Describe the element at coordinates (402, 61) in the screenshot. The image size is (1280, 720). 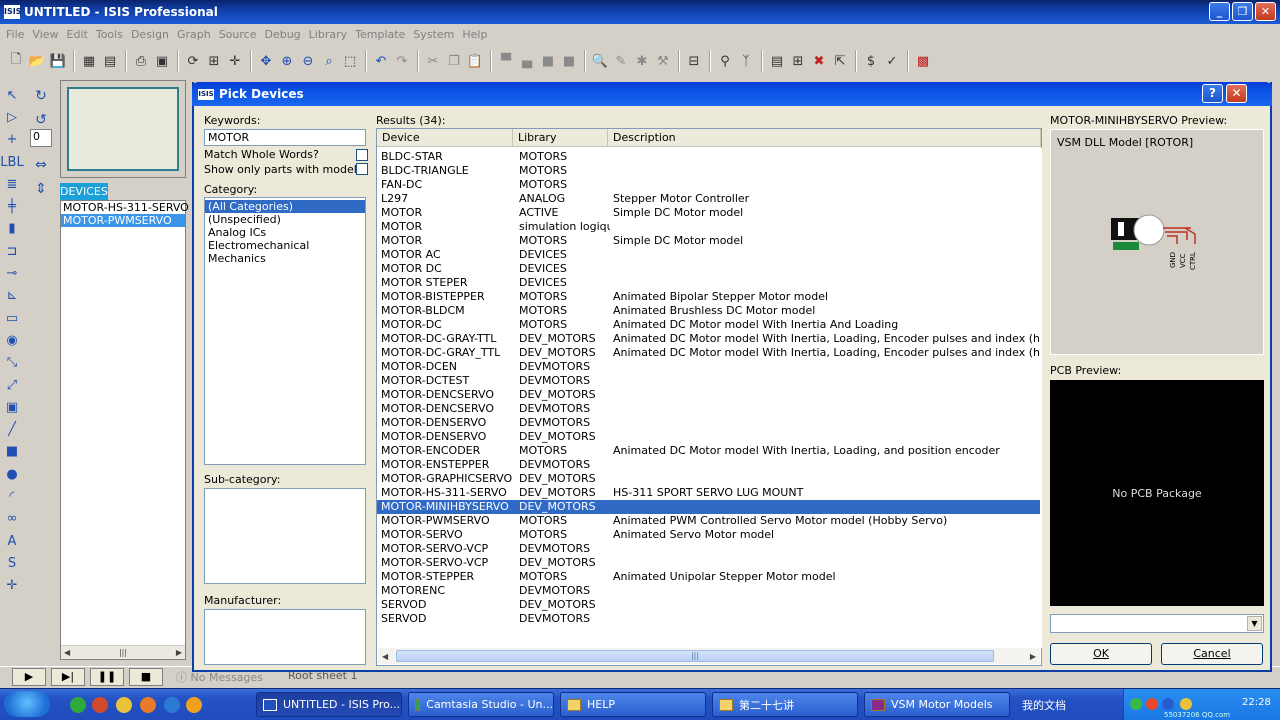
I see `redo-icon: ↷` at that location.